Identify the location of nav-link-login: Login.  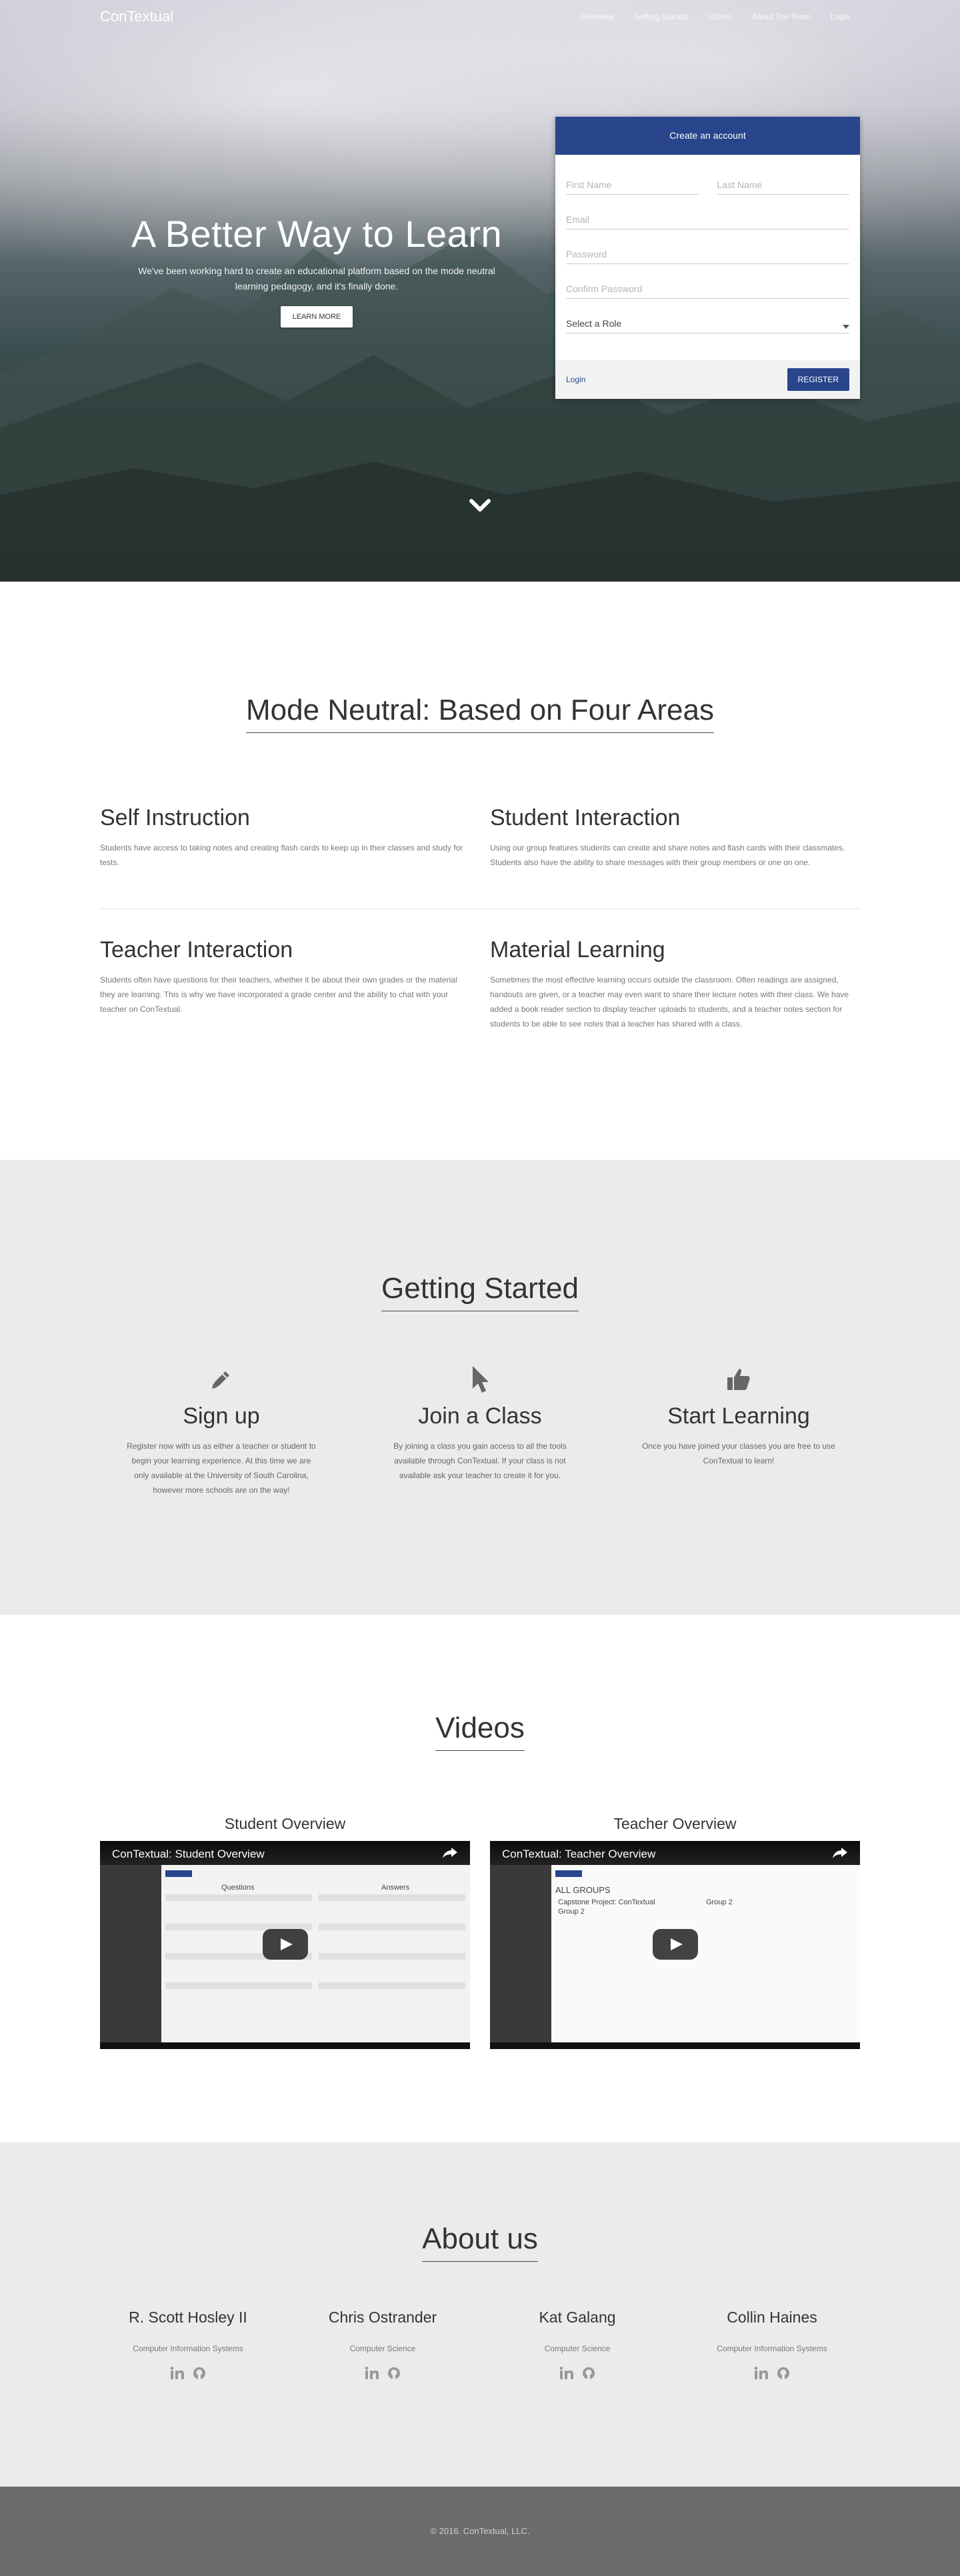
(840, 16).